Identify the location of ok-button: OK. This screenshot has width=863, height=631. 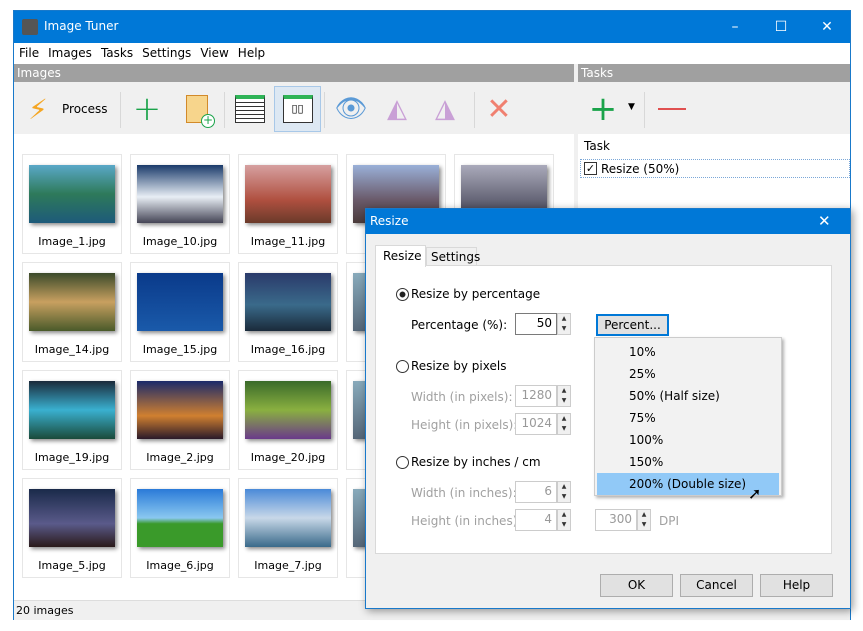
(636, 585).